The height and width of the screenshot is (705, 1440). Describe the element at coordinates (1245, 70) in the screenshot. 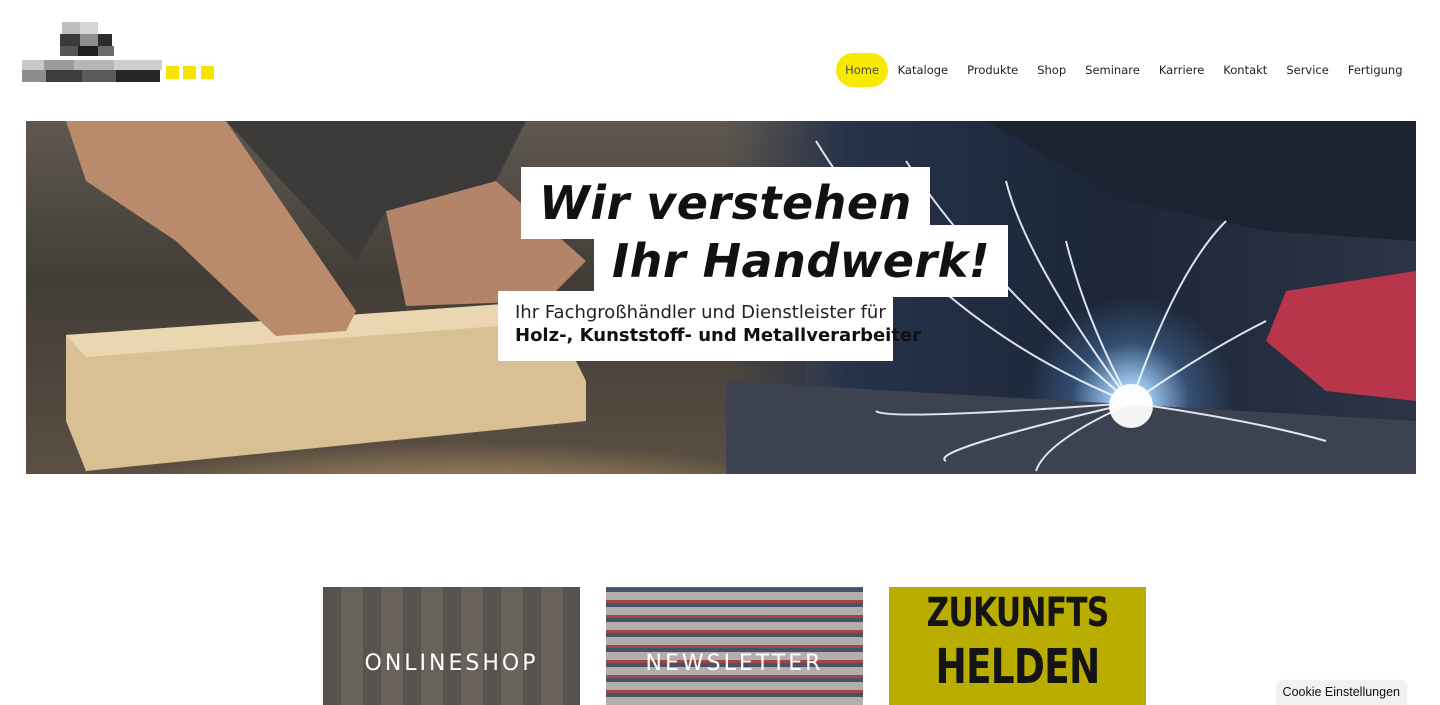

I see `nav-item-kontakt: Kontakt` at that location.